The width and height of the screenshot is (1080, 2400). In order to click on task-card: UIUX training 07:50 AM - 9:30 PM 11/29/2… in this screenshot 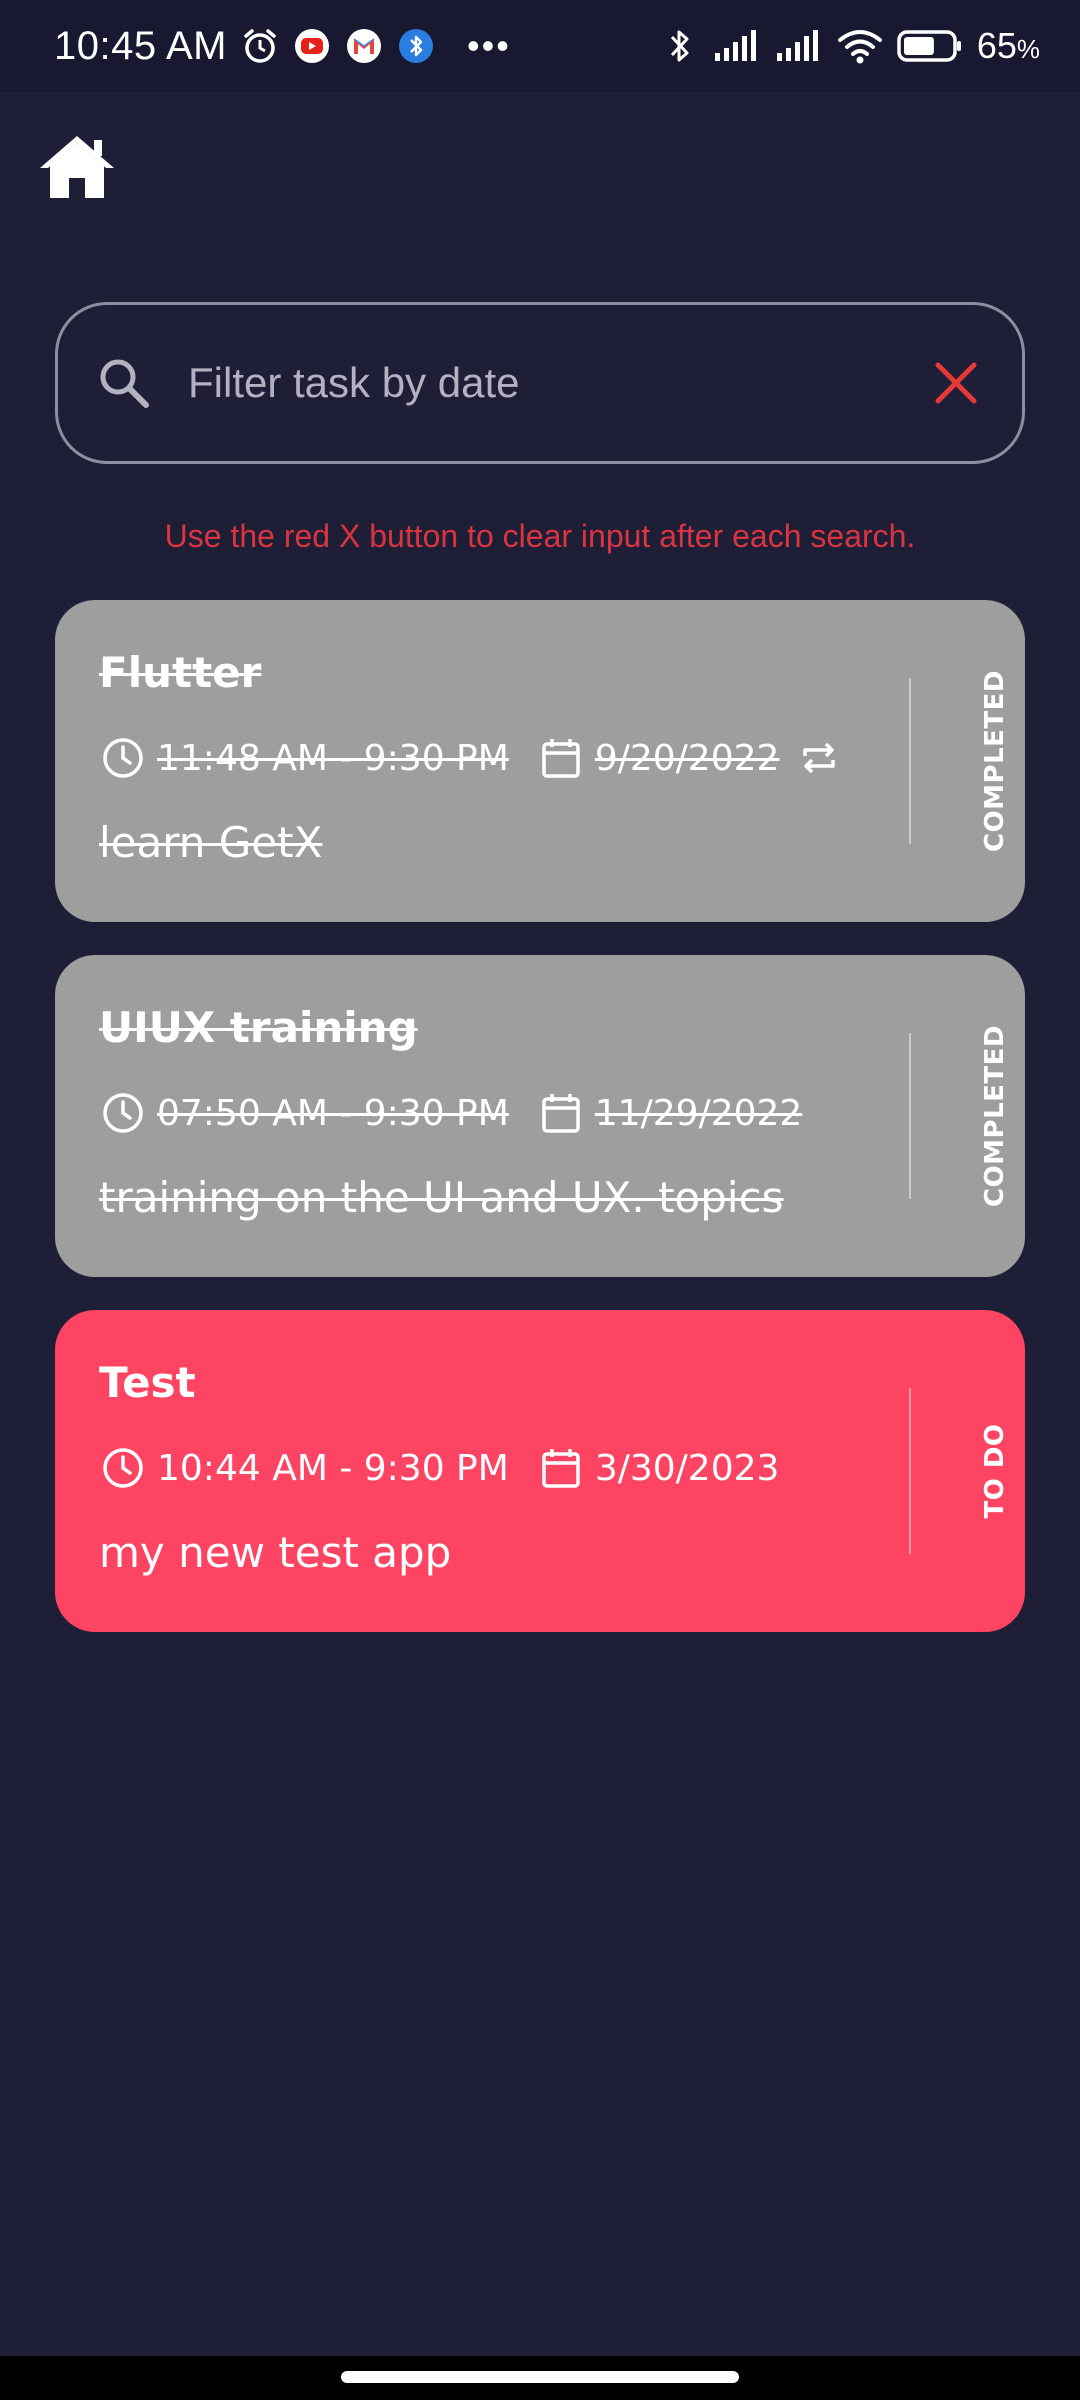, I will do `click(540, 1116)`.